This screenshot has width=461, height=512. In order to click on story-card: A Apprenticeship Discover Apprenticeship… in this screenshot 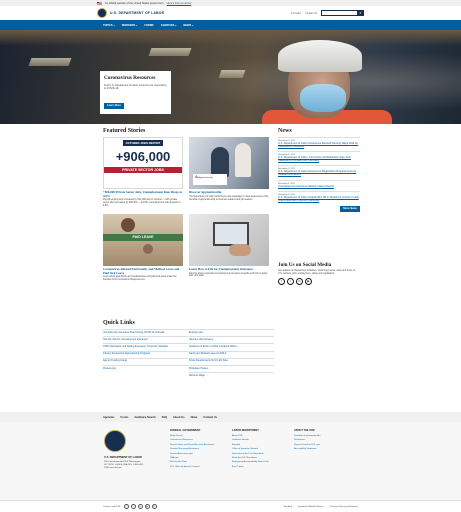, I will do `click(229, 172)`.